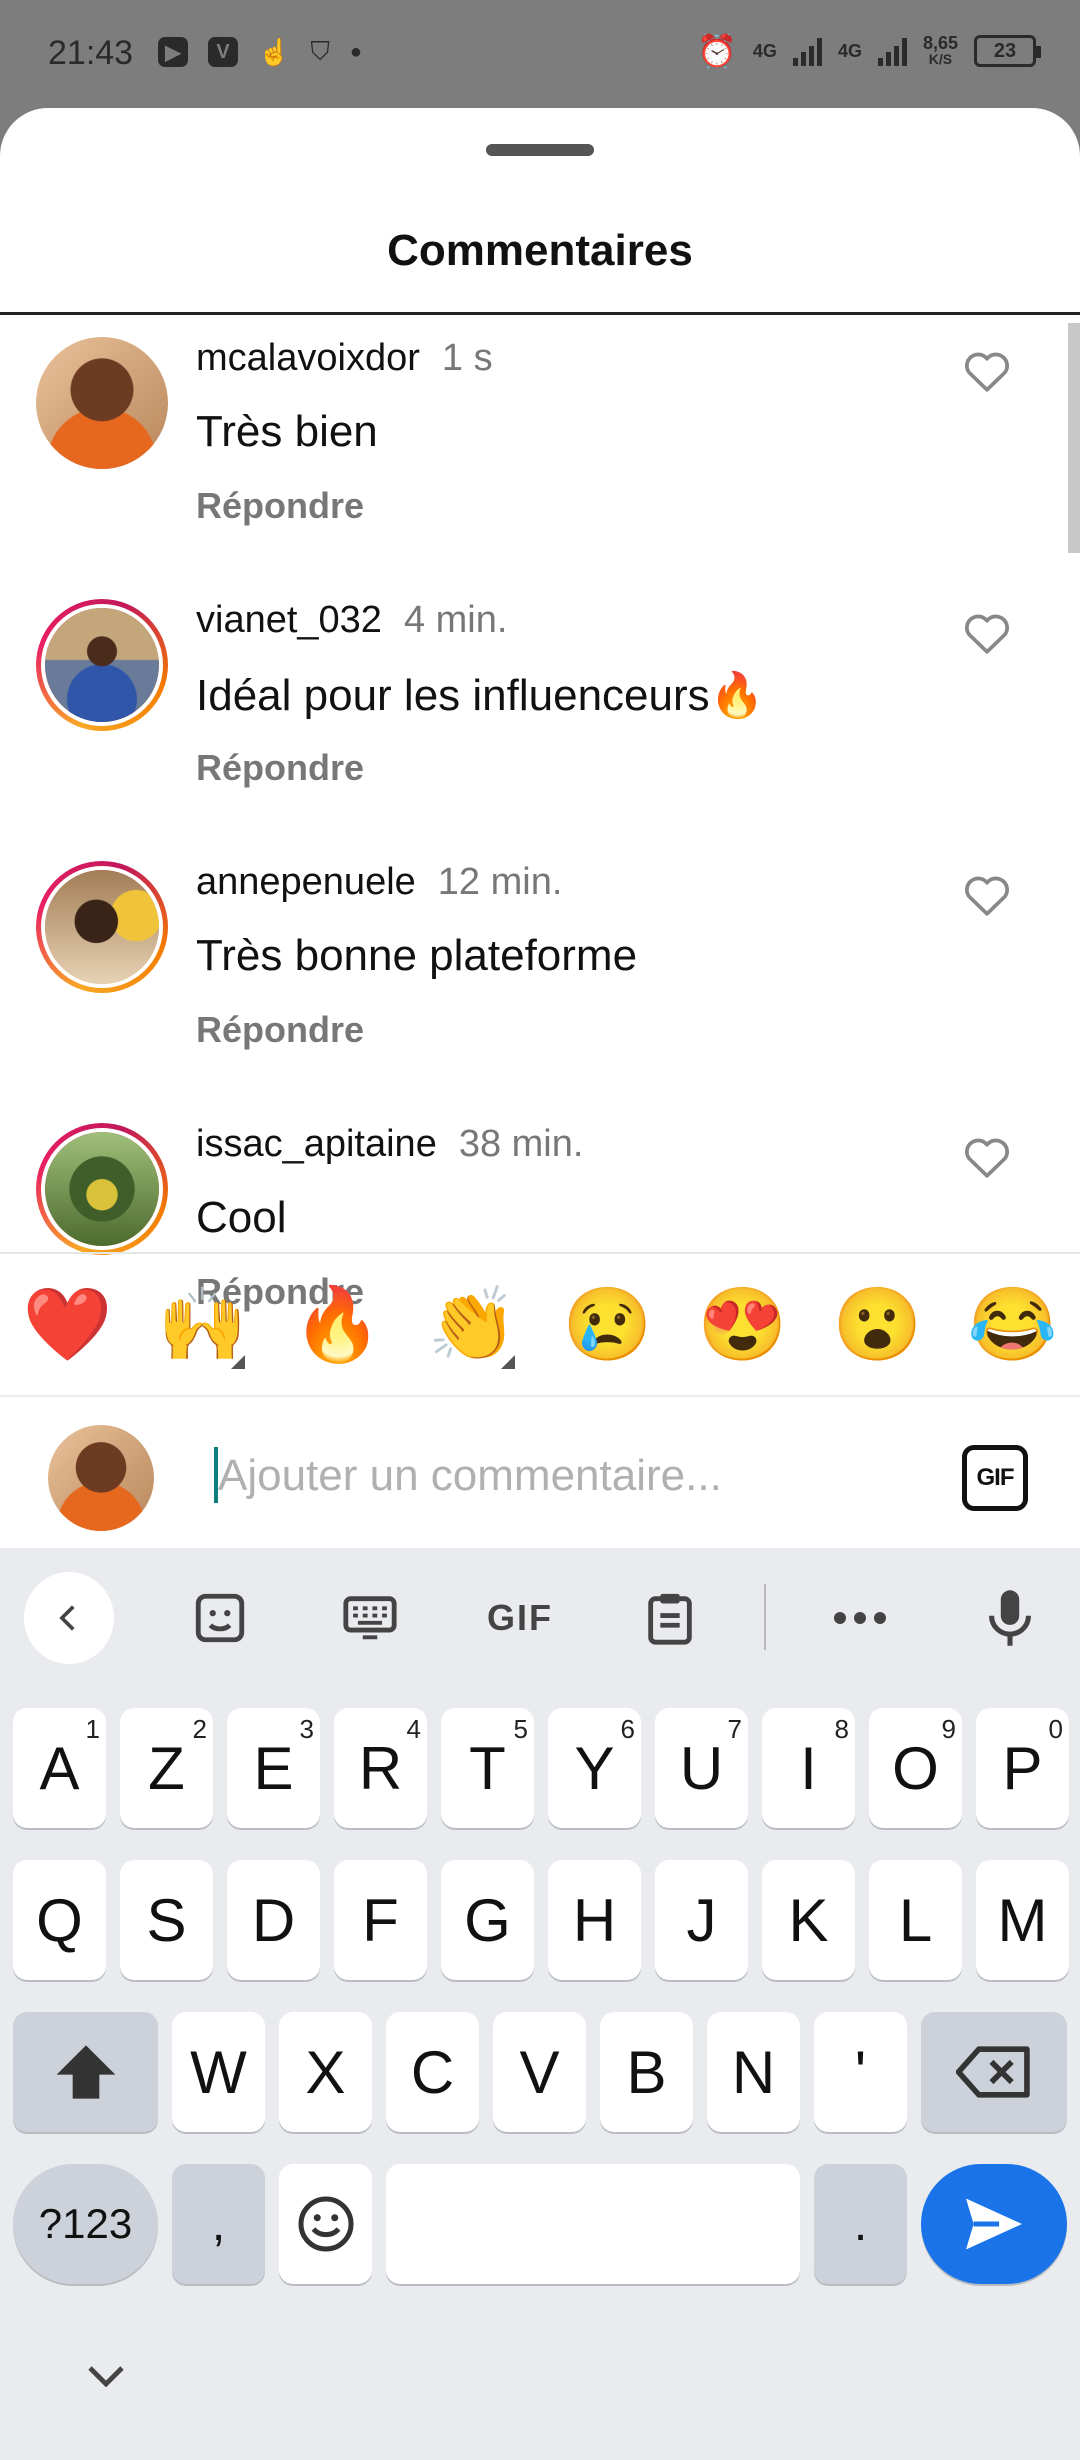  What do you see at coordinates (860, 2072) in the screenshot?
I see `key-apostrophe: '` at bounding box center [860, 2072].